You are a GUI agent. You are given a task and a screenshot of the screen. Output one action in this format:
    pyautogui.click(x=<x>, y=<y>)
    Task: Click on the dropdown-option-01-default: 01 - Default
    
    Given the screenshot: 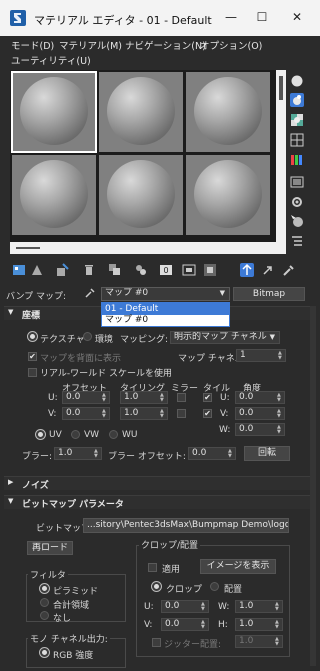 What is the action you would take?
    pyautogui.click(x=165, y=309)
    